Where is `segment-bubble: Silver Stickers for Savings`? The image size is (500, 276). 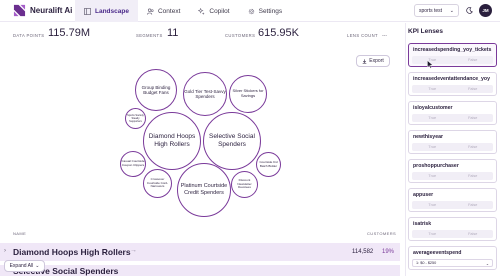
segment-bubble: Silver Stickers for Savings is located at coordinates (248, 94).